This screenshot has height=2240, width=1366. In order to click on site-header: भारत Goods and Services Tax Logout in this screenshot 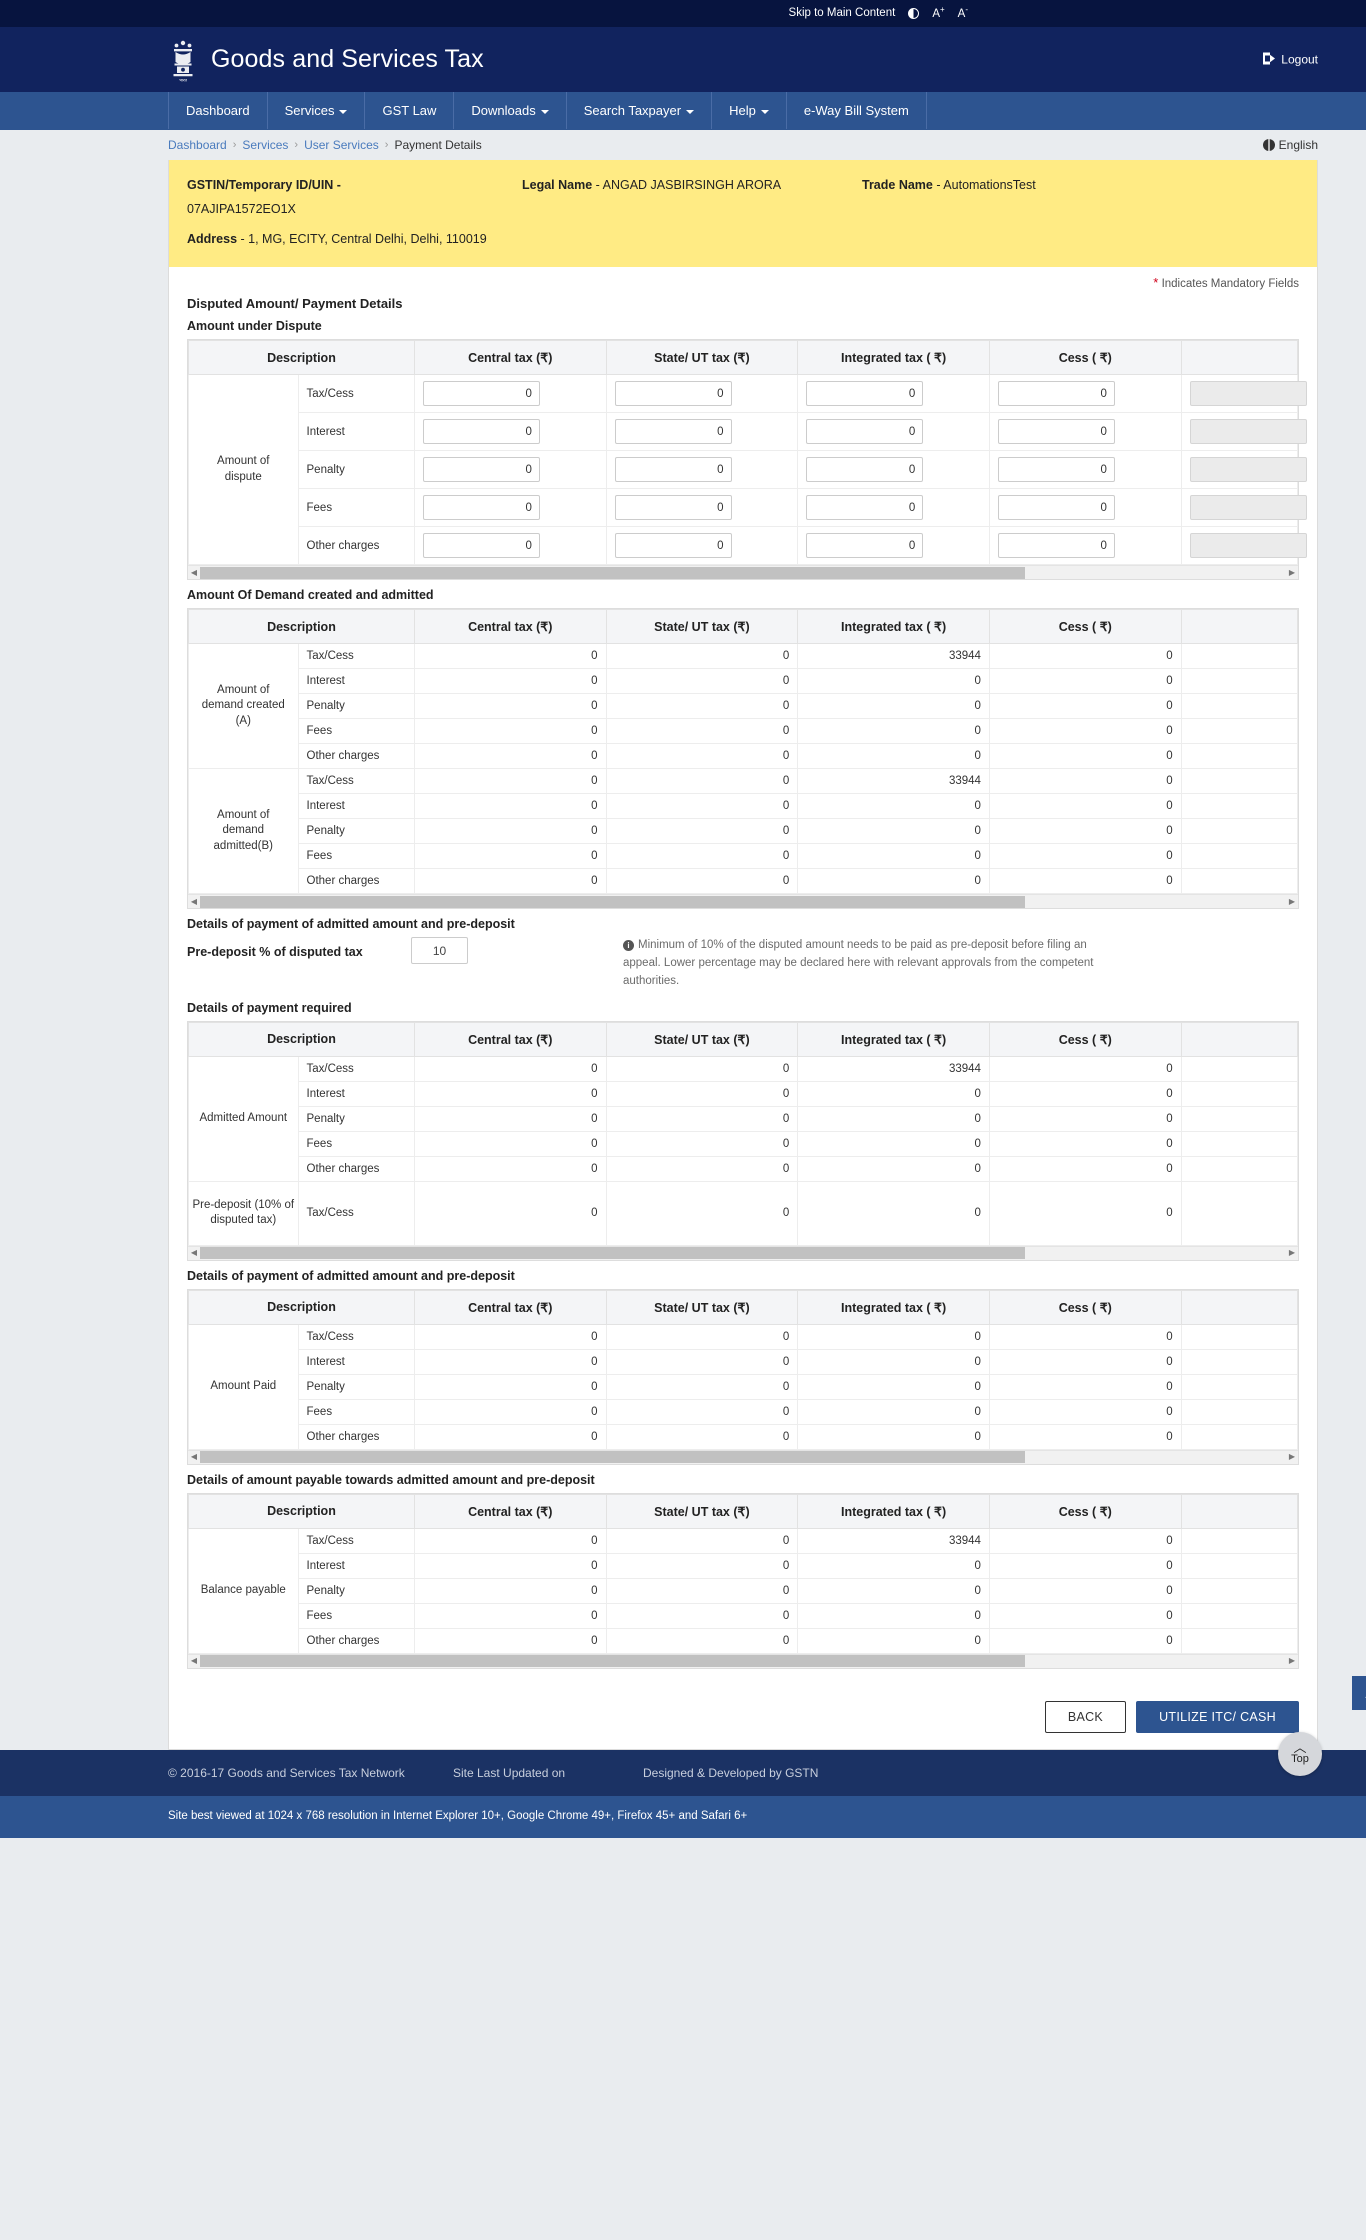, I will do `click(683, 59)`.